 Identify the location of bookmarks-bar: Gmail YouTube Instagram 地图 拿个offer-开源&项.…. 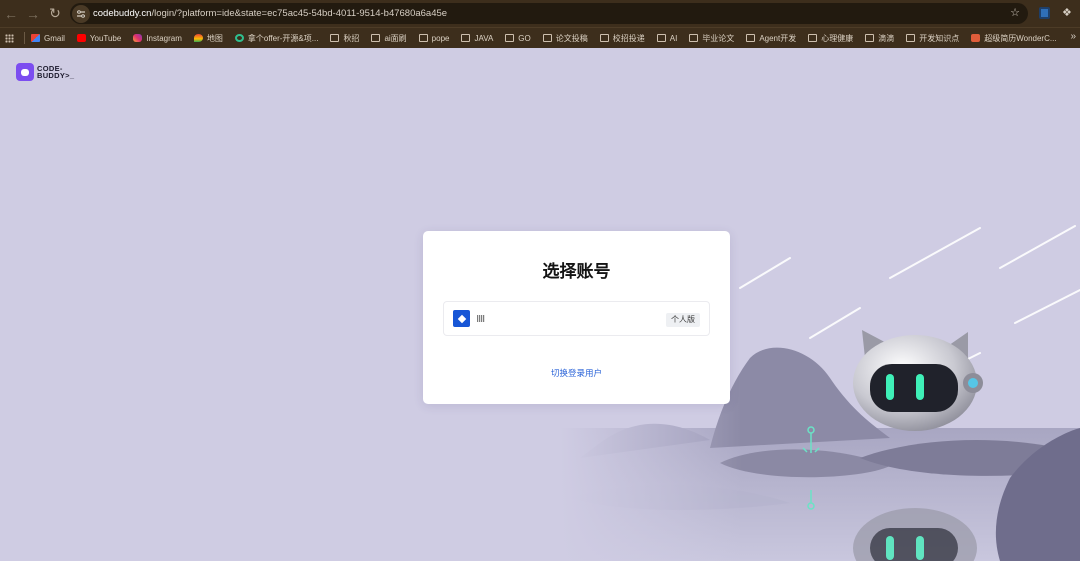
(540, 37).